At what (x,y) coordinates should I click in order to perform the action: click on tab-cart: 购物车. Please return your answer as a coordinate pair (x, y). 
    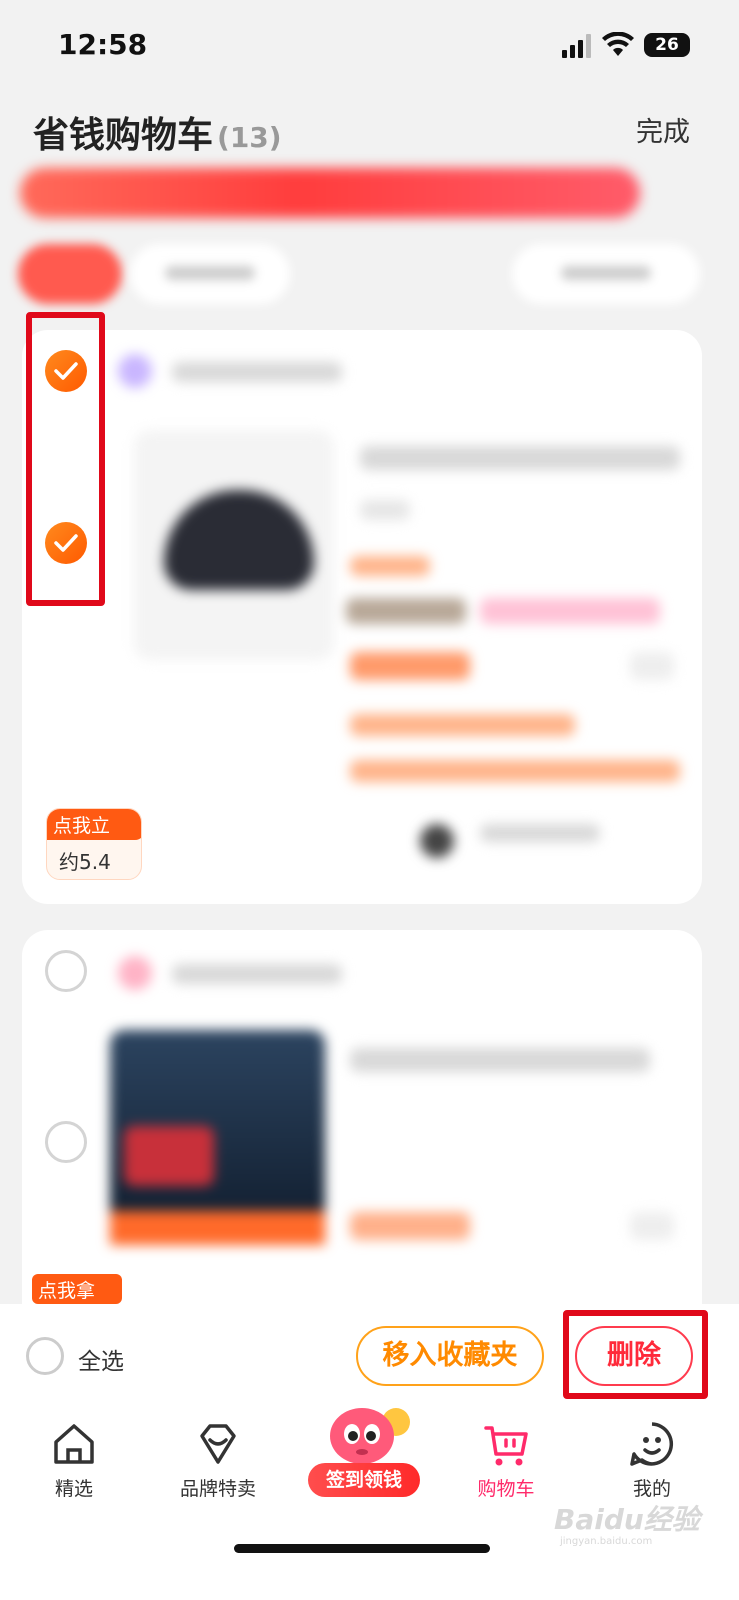
    Looking at the image, I should click on (506, 1460).